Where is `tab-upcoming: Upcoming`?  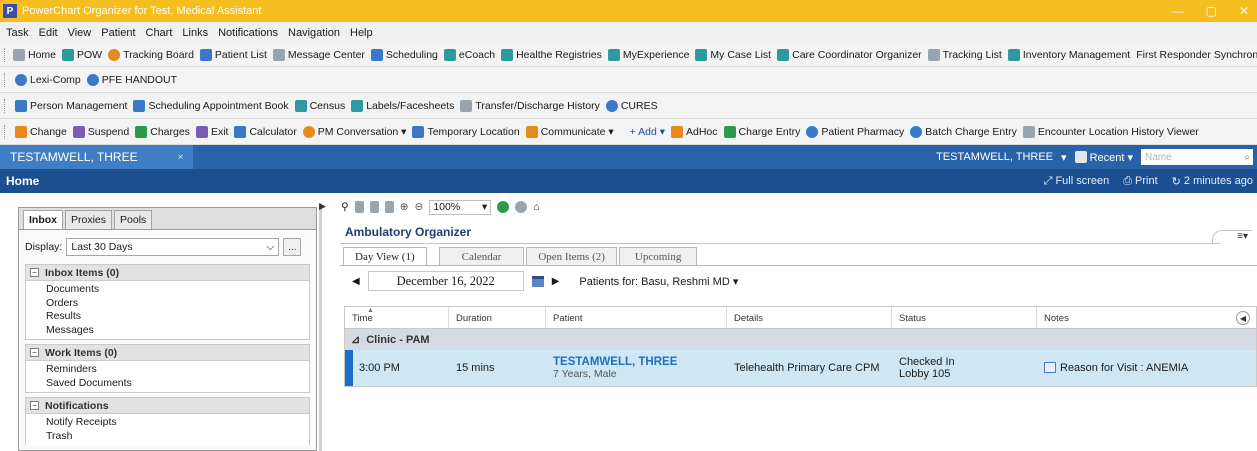
tab-upcoming: Upcoming is located at coordinates (658, 256).